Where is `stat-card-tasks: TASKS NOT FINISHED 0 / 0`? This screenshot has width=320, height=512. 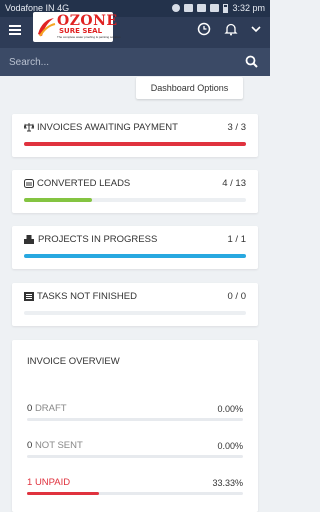
stat-card-tasks: TASKS NOT FINISHED 0 / 0 is located at coordinates (135, 304).